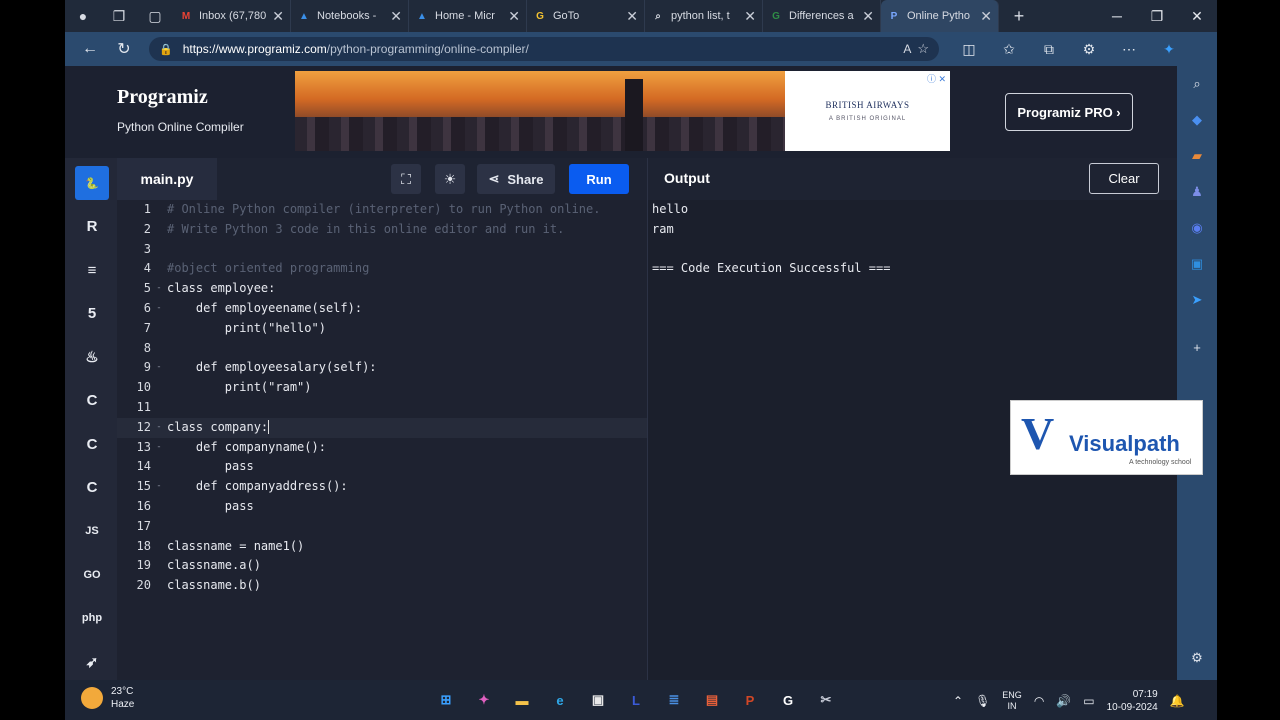 The image size is (1280, 720). Describe the element at coordinates (969, 49) in the screenshot. I see `split-screen-icon: ◫` at that location.